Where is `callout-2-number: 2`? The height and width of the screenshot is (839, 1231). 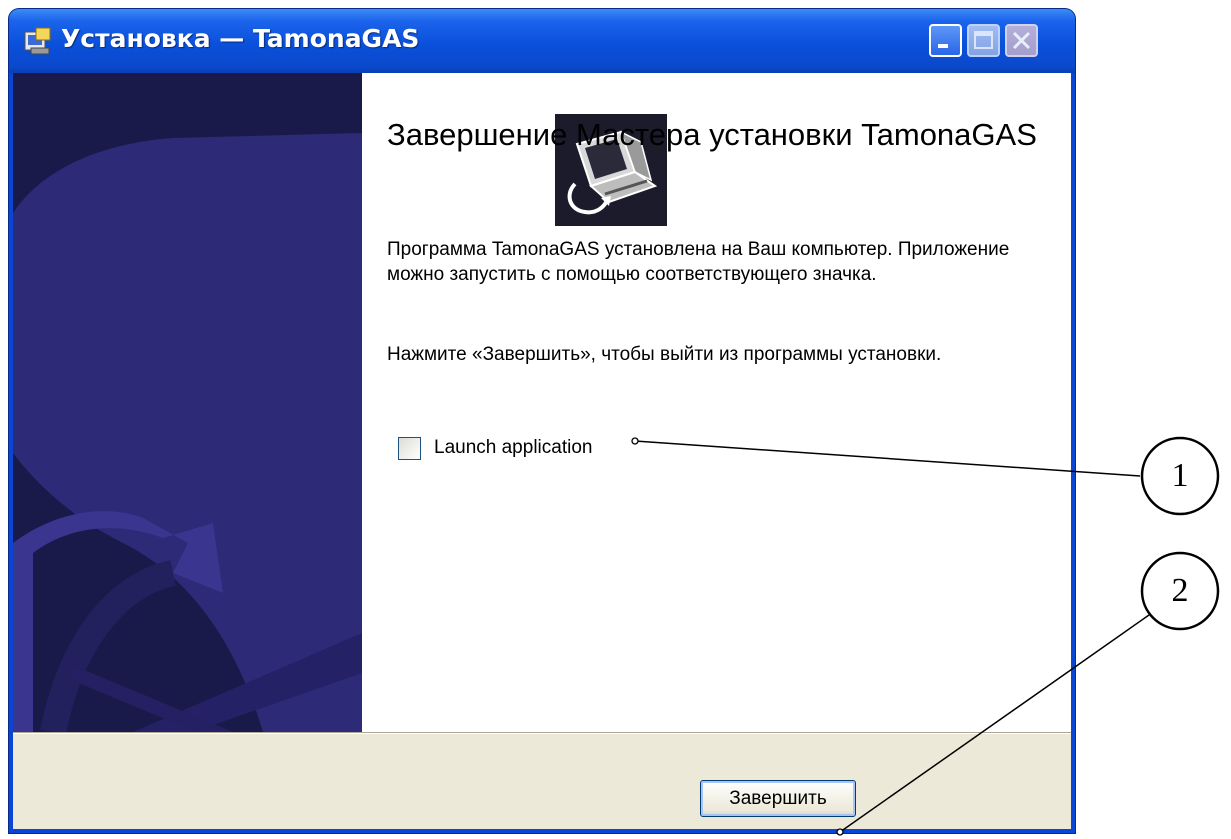 callout-2-number: 2 is located at coordinates (1180, 590).